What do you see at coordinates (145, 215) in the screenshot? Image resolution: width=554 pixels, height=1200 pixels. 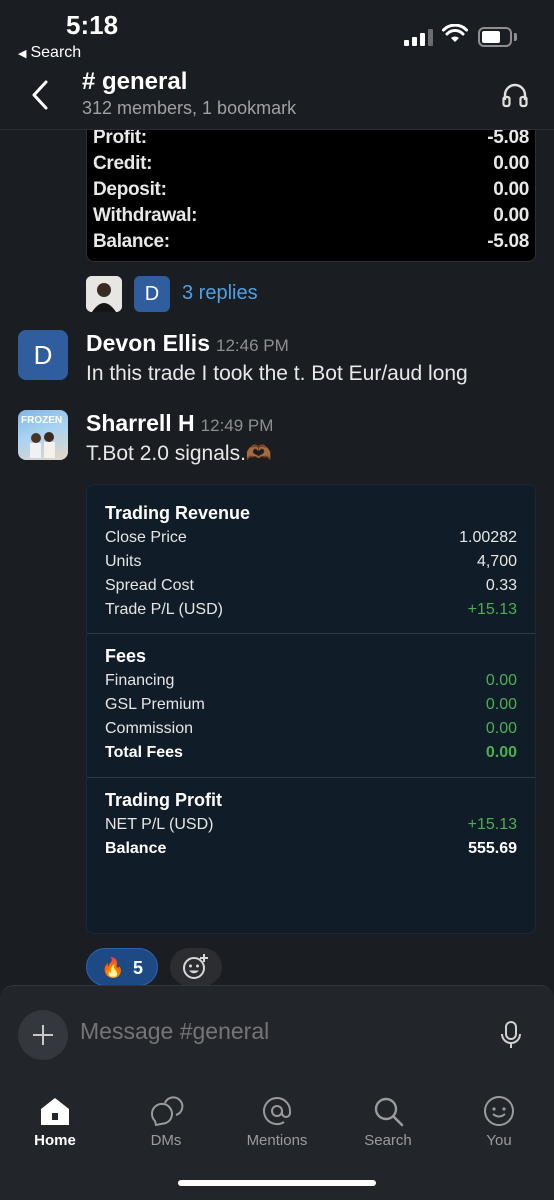 I see `account-row-label: Withdrawal:` at bounding box center [145, 215].